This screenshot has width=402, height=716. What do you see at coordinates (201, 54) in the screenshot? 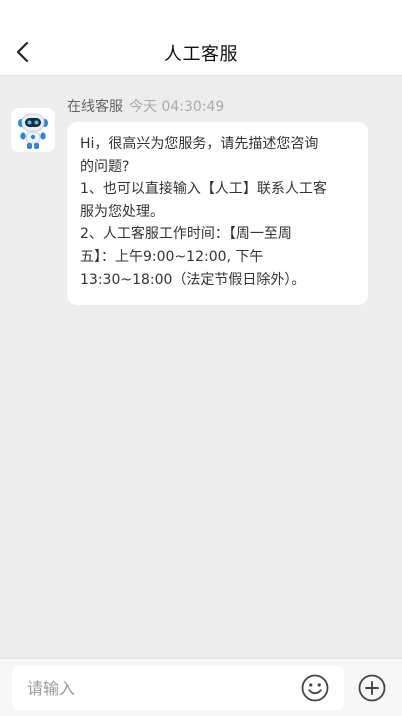
I see `page-title: 人工客服` at bounding box center [201, 54].